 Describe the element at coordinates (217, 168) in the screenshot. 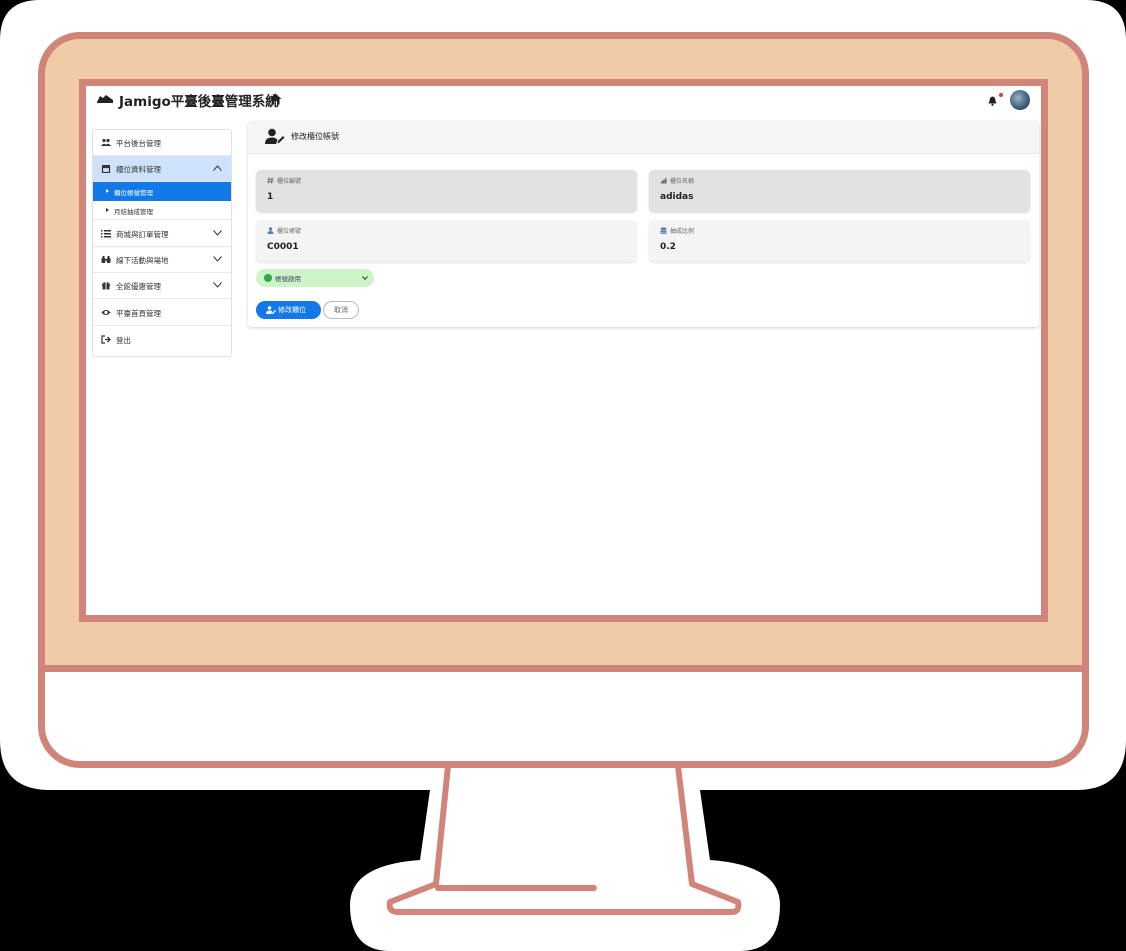

I see `chevron-up-icon` at that location.